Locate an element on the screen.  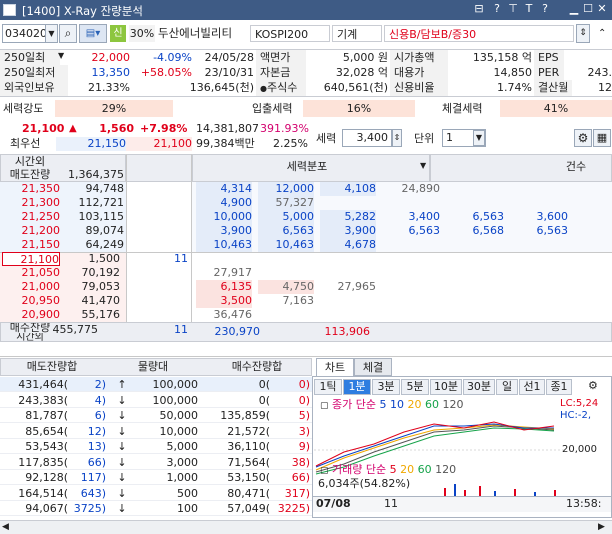
force-input: 3,400 is located at coordinates (367, 138).